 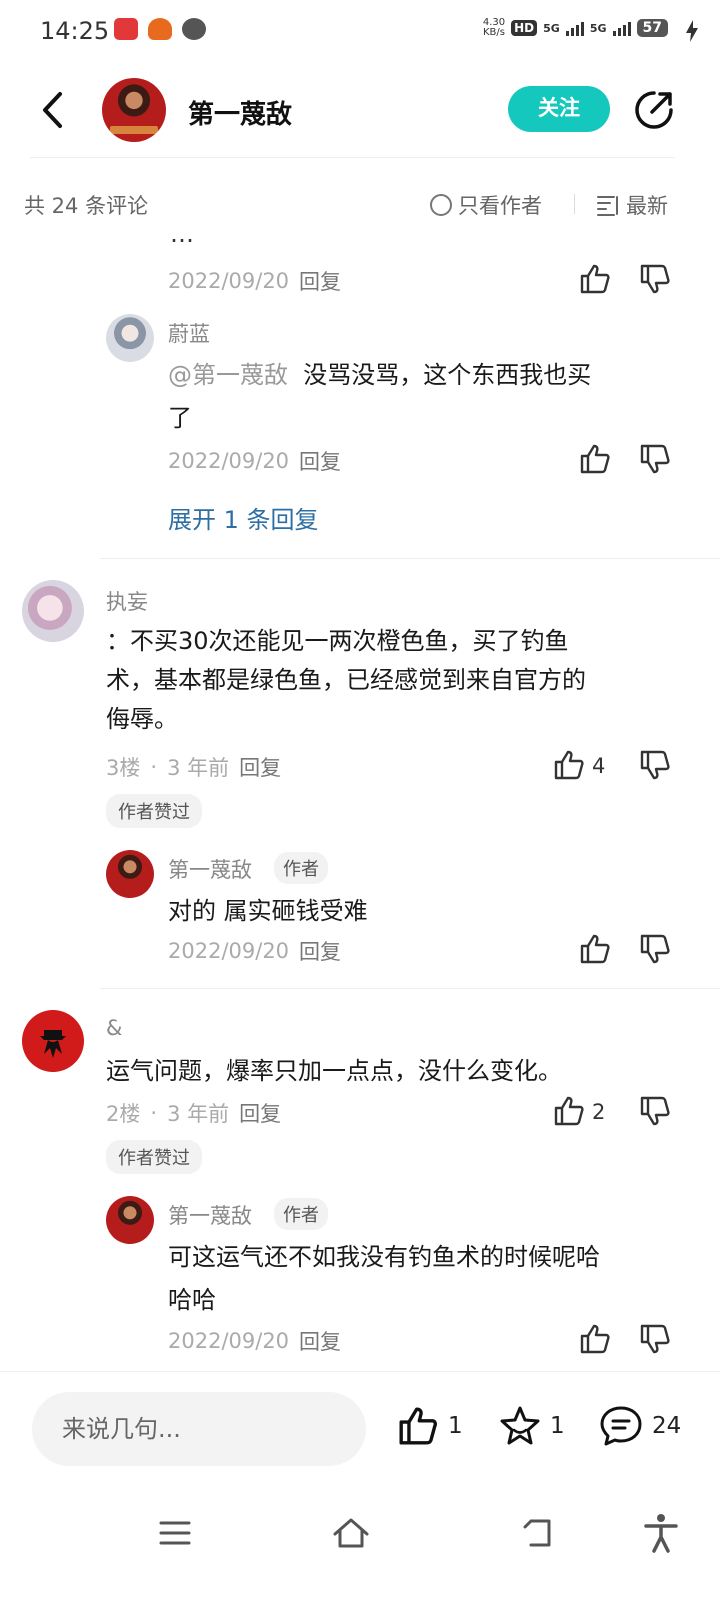 What do you see at coordinates (598, 28) in the screenshot?
I see `signal-label-2: 5G` at bounding box center [598, 28].